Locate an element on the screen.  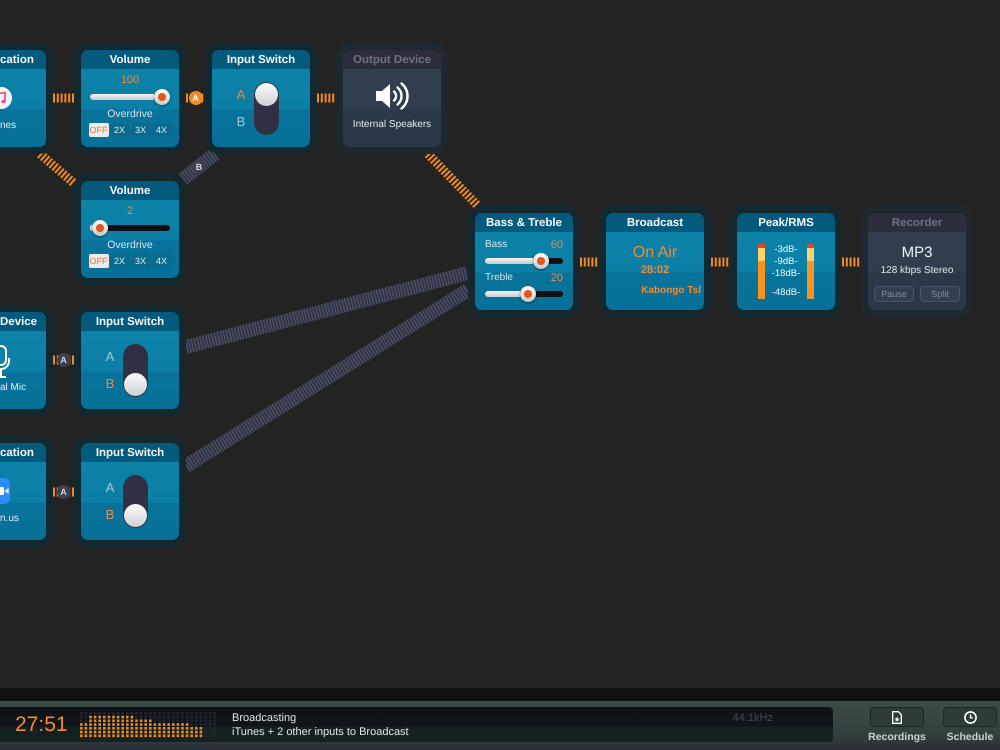
video-camera-icon is located at coordinates (5, 491).